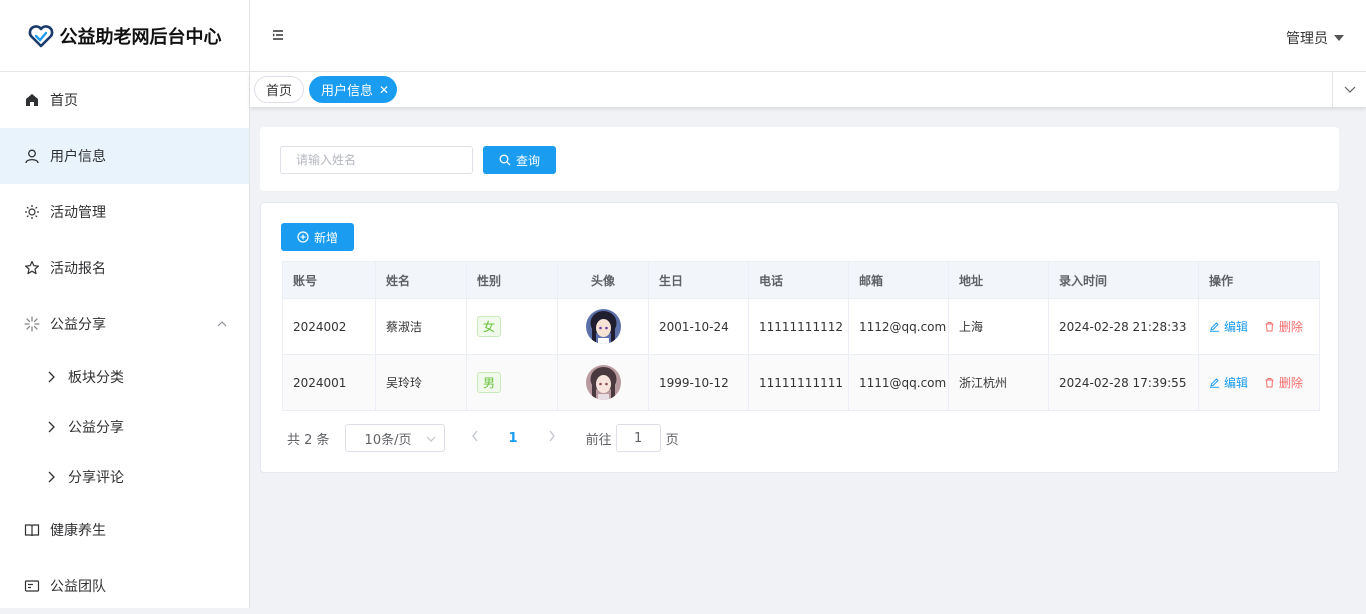  Describe the element at coordinates (376, 160) in the screenshot. I see `search-name-input` at that location.